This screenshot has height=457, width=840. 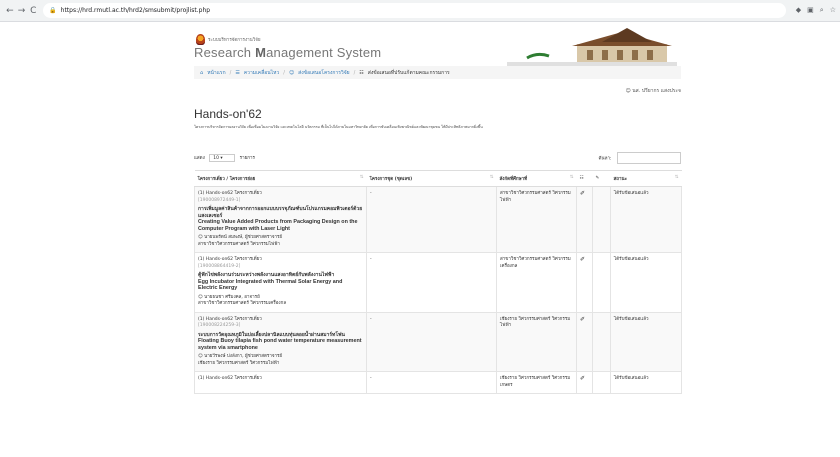 What do you see at coordinates (22, 11) in the screenshot?
I see `forward-button: →` at bounding box center [22, 11].